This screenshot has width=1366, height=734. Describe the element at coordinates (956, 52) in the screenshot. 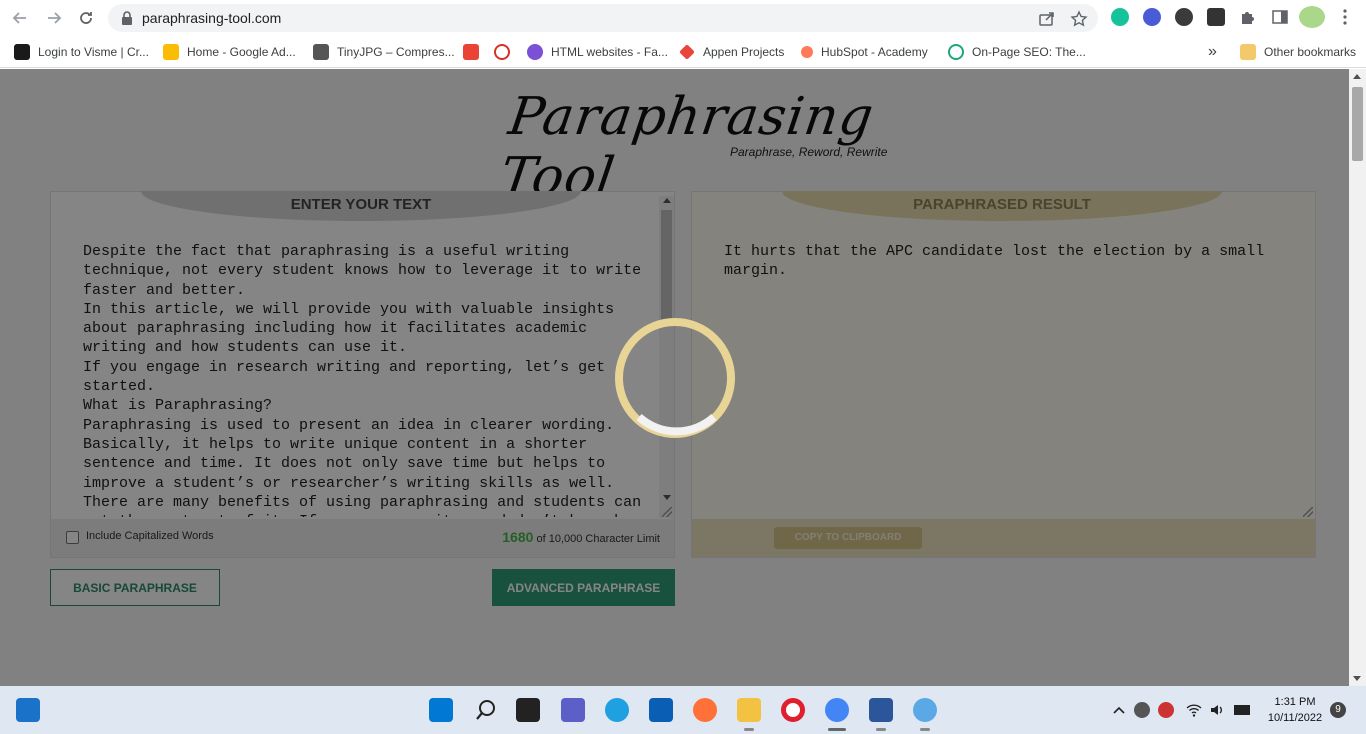

I see `ring-icon` at that location.